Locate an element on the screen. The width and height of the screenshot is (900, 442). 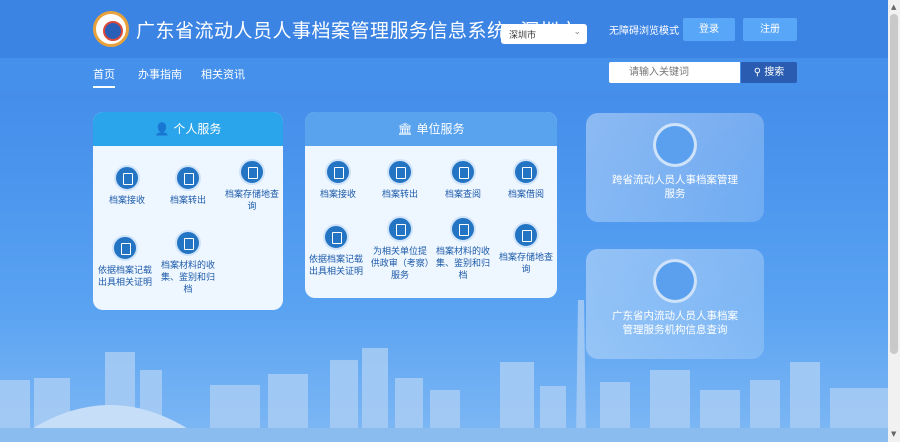
personal-service-header: 👤 个人服务 is located at coordinates (188, 129).